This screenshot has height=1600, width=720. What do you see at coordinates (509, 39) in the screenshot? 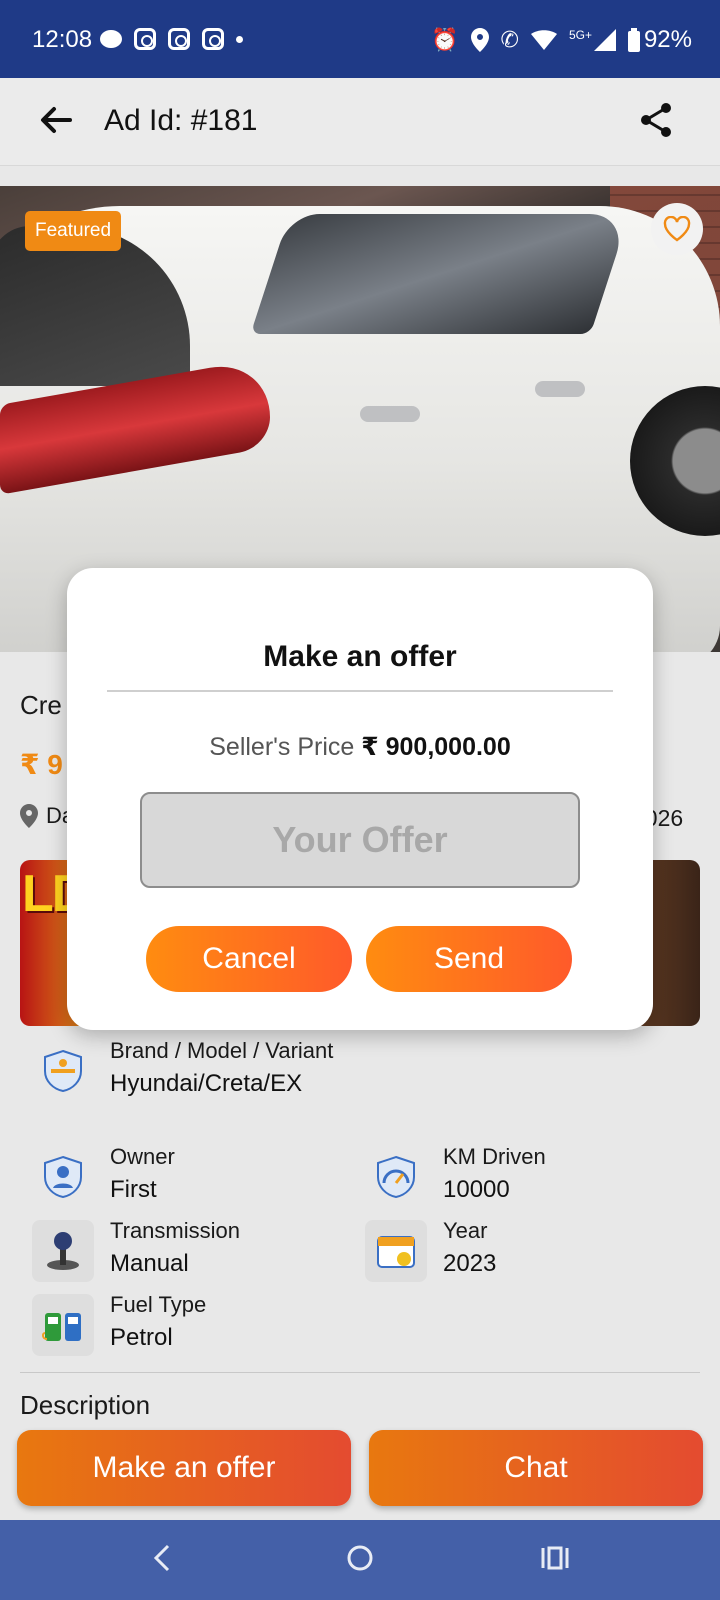
I see `wifi-call-icon: ✆` at bounding box center [509, 39].